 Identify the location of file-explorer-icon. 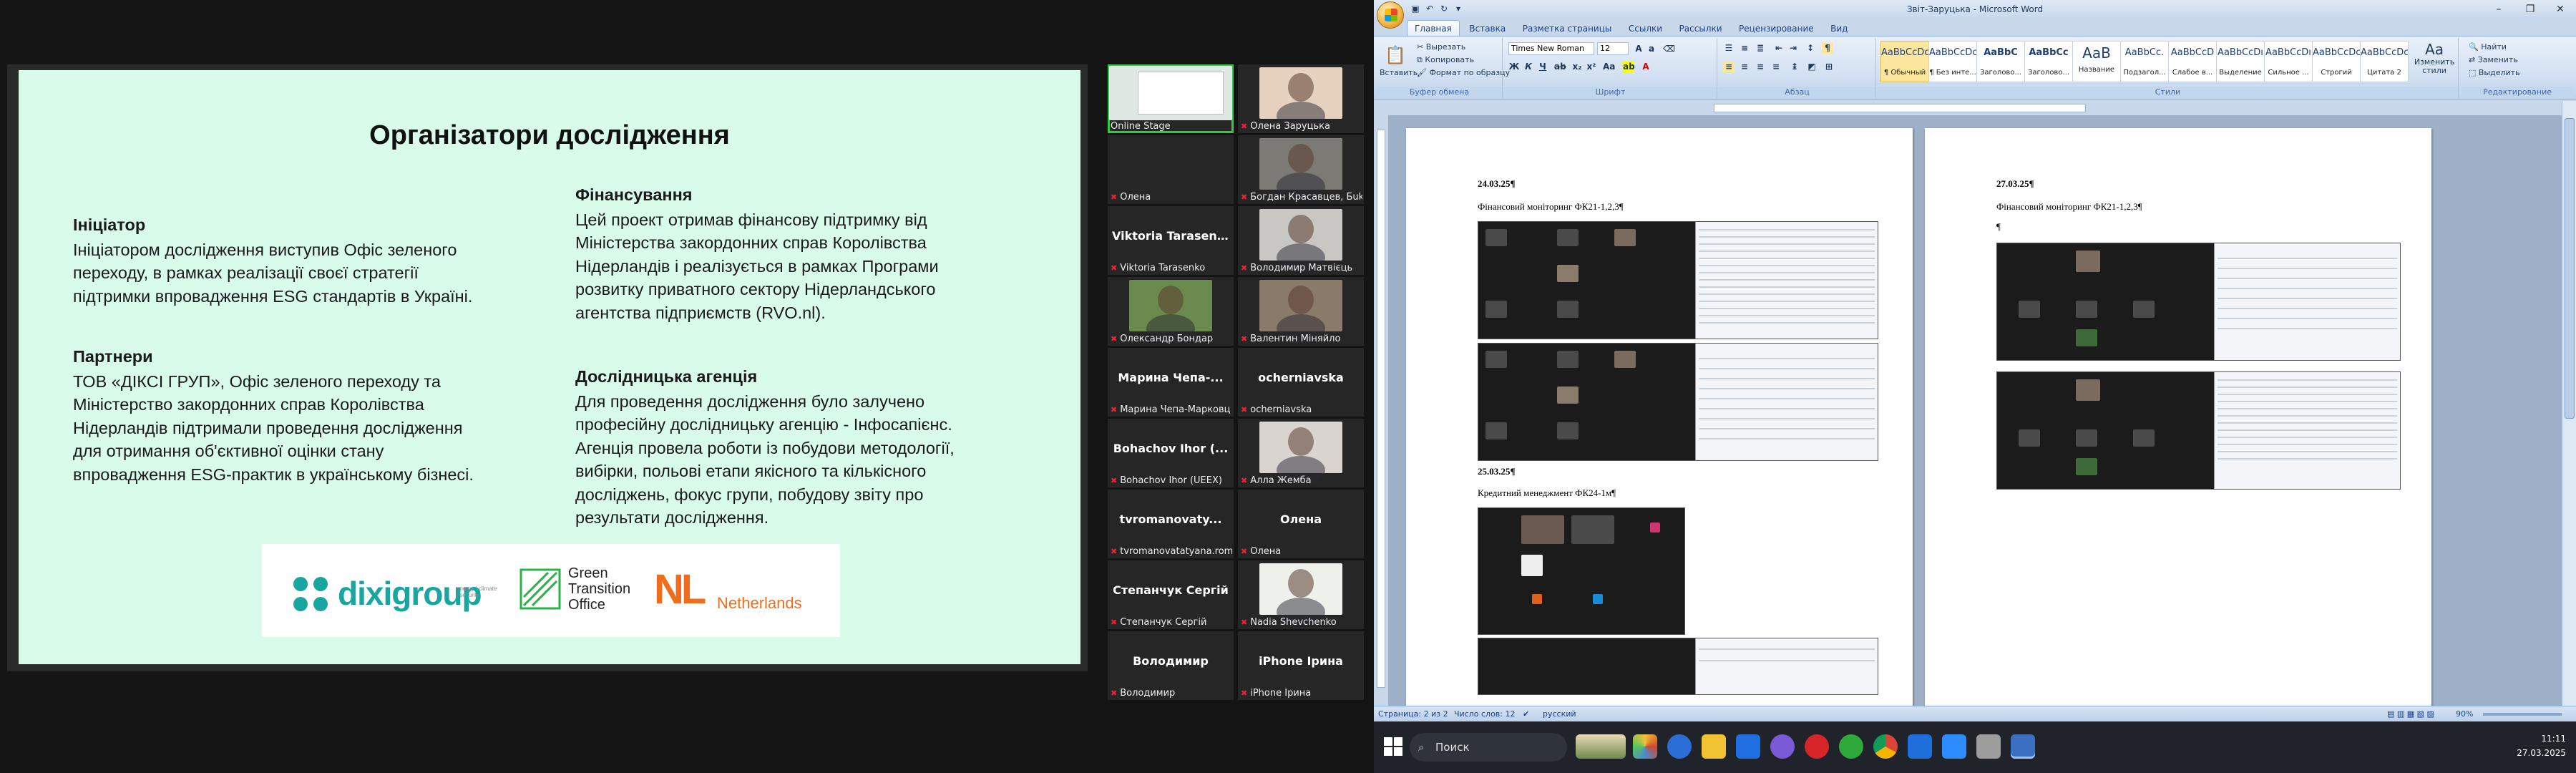
(1714, 747).